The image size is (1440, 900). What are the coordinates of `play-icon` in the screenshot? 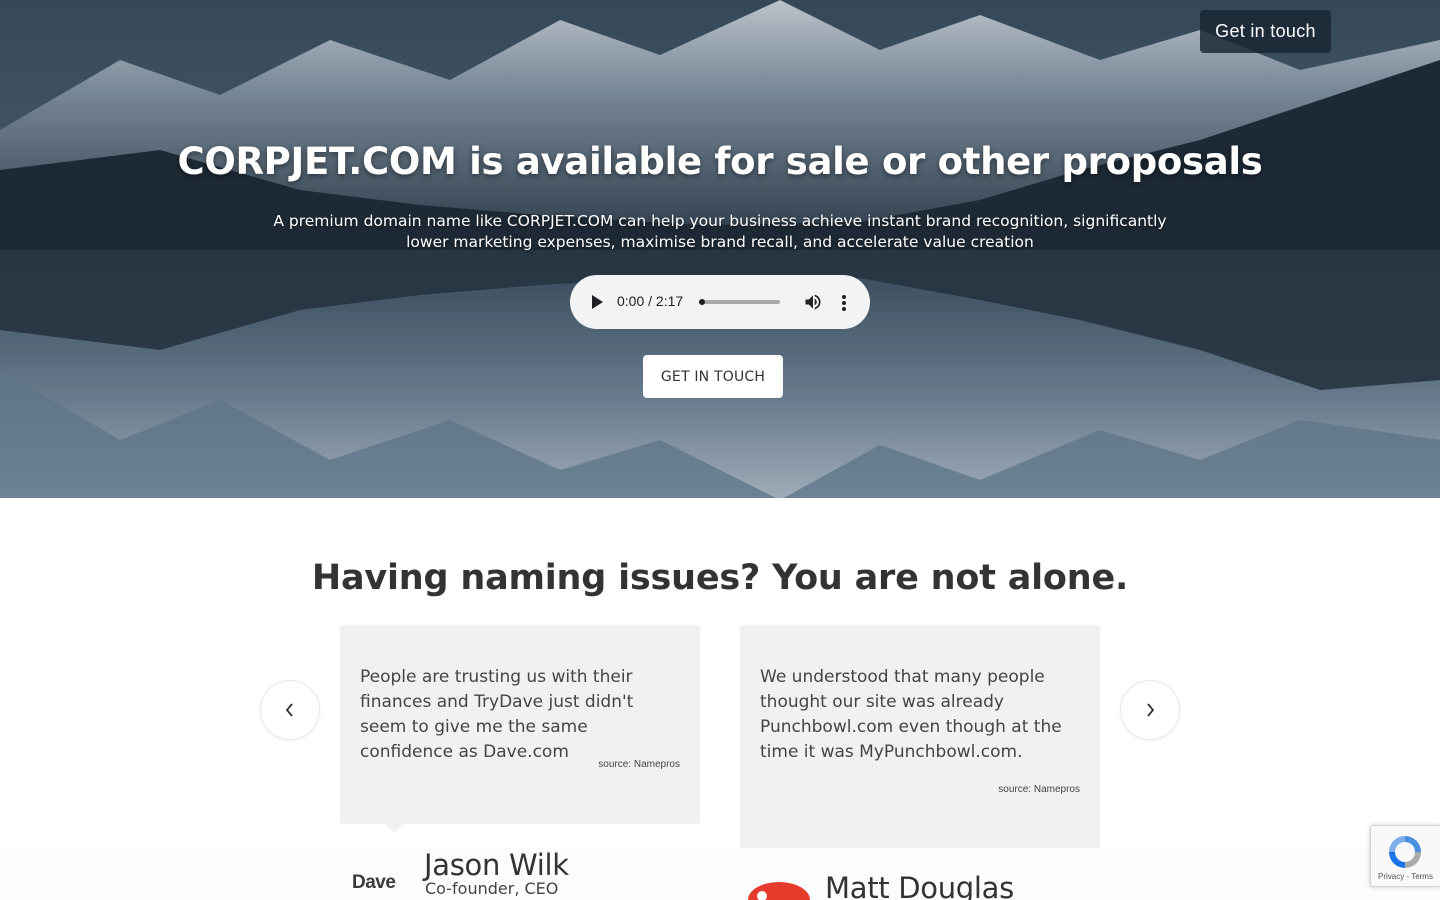 It's located at (597, 302).